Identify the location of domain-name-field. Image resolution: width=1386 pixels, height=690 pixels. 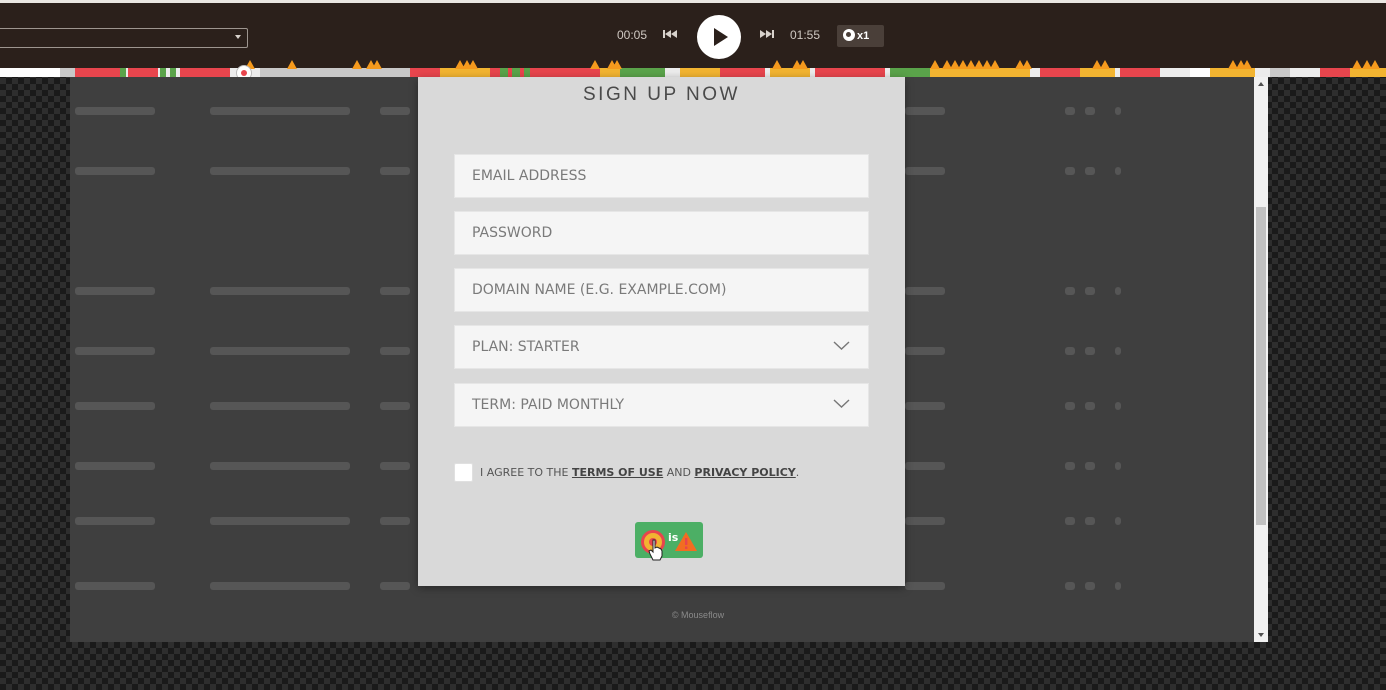
(661, 290).